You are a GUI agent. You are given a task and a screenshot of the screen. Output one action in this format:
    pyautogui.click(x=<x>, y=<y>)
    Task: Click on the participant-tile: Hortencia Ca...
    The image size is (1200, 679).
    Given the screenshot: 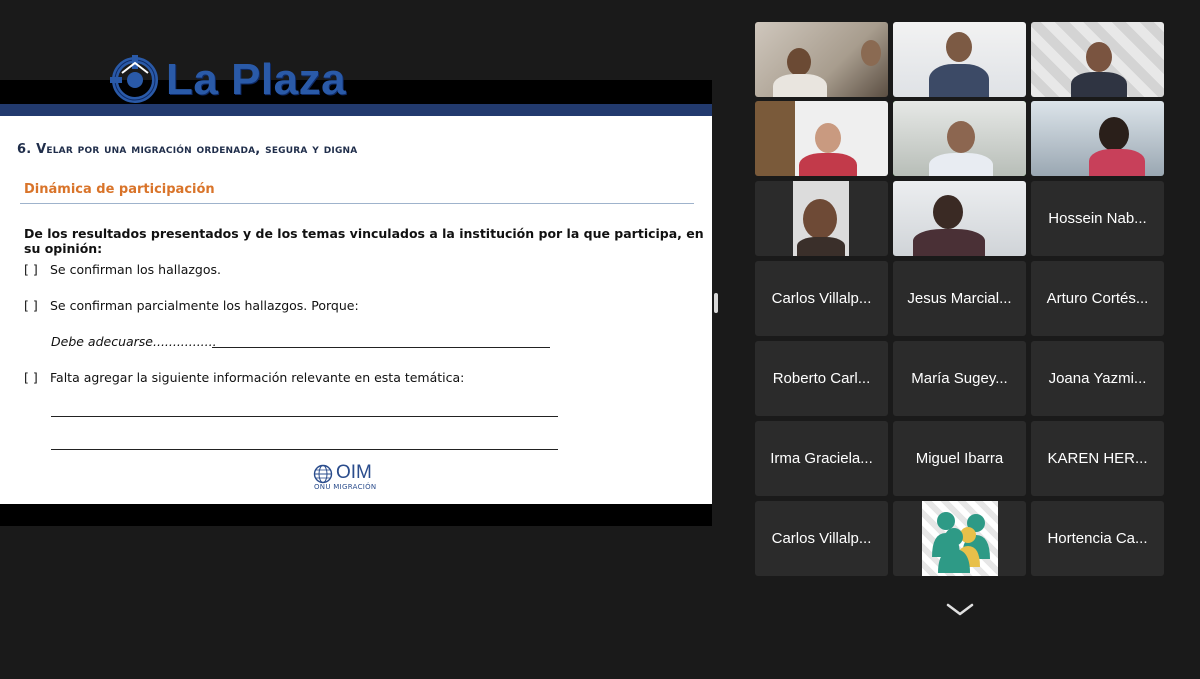 What is the action you would take?
    pyautogui.click(x=1097, y=538)
    